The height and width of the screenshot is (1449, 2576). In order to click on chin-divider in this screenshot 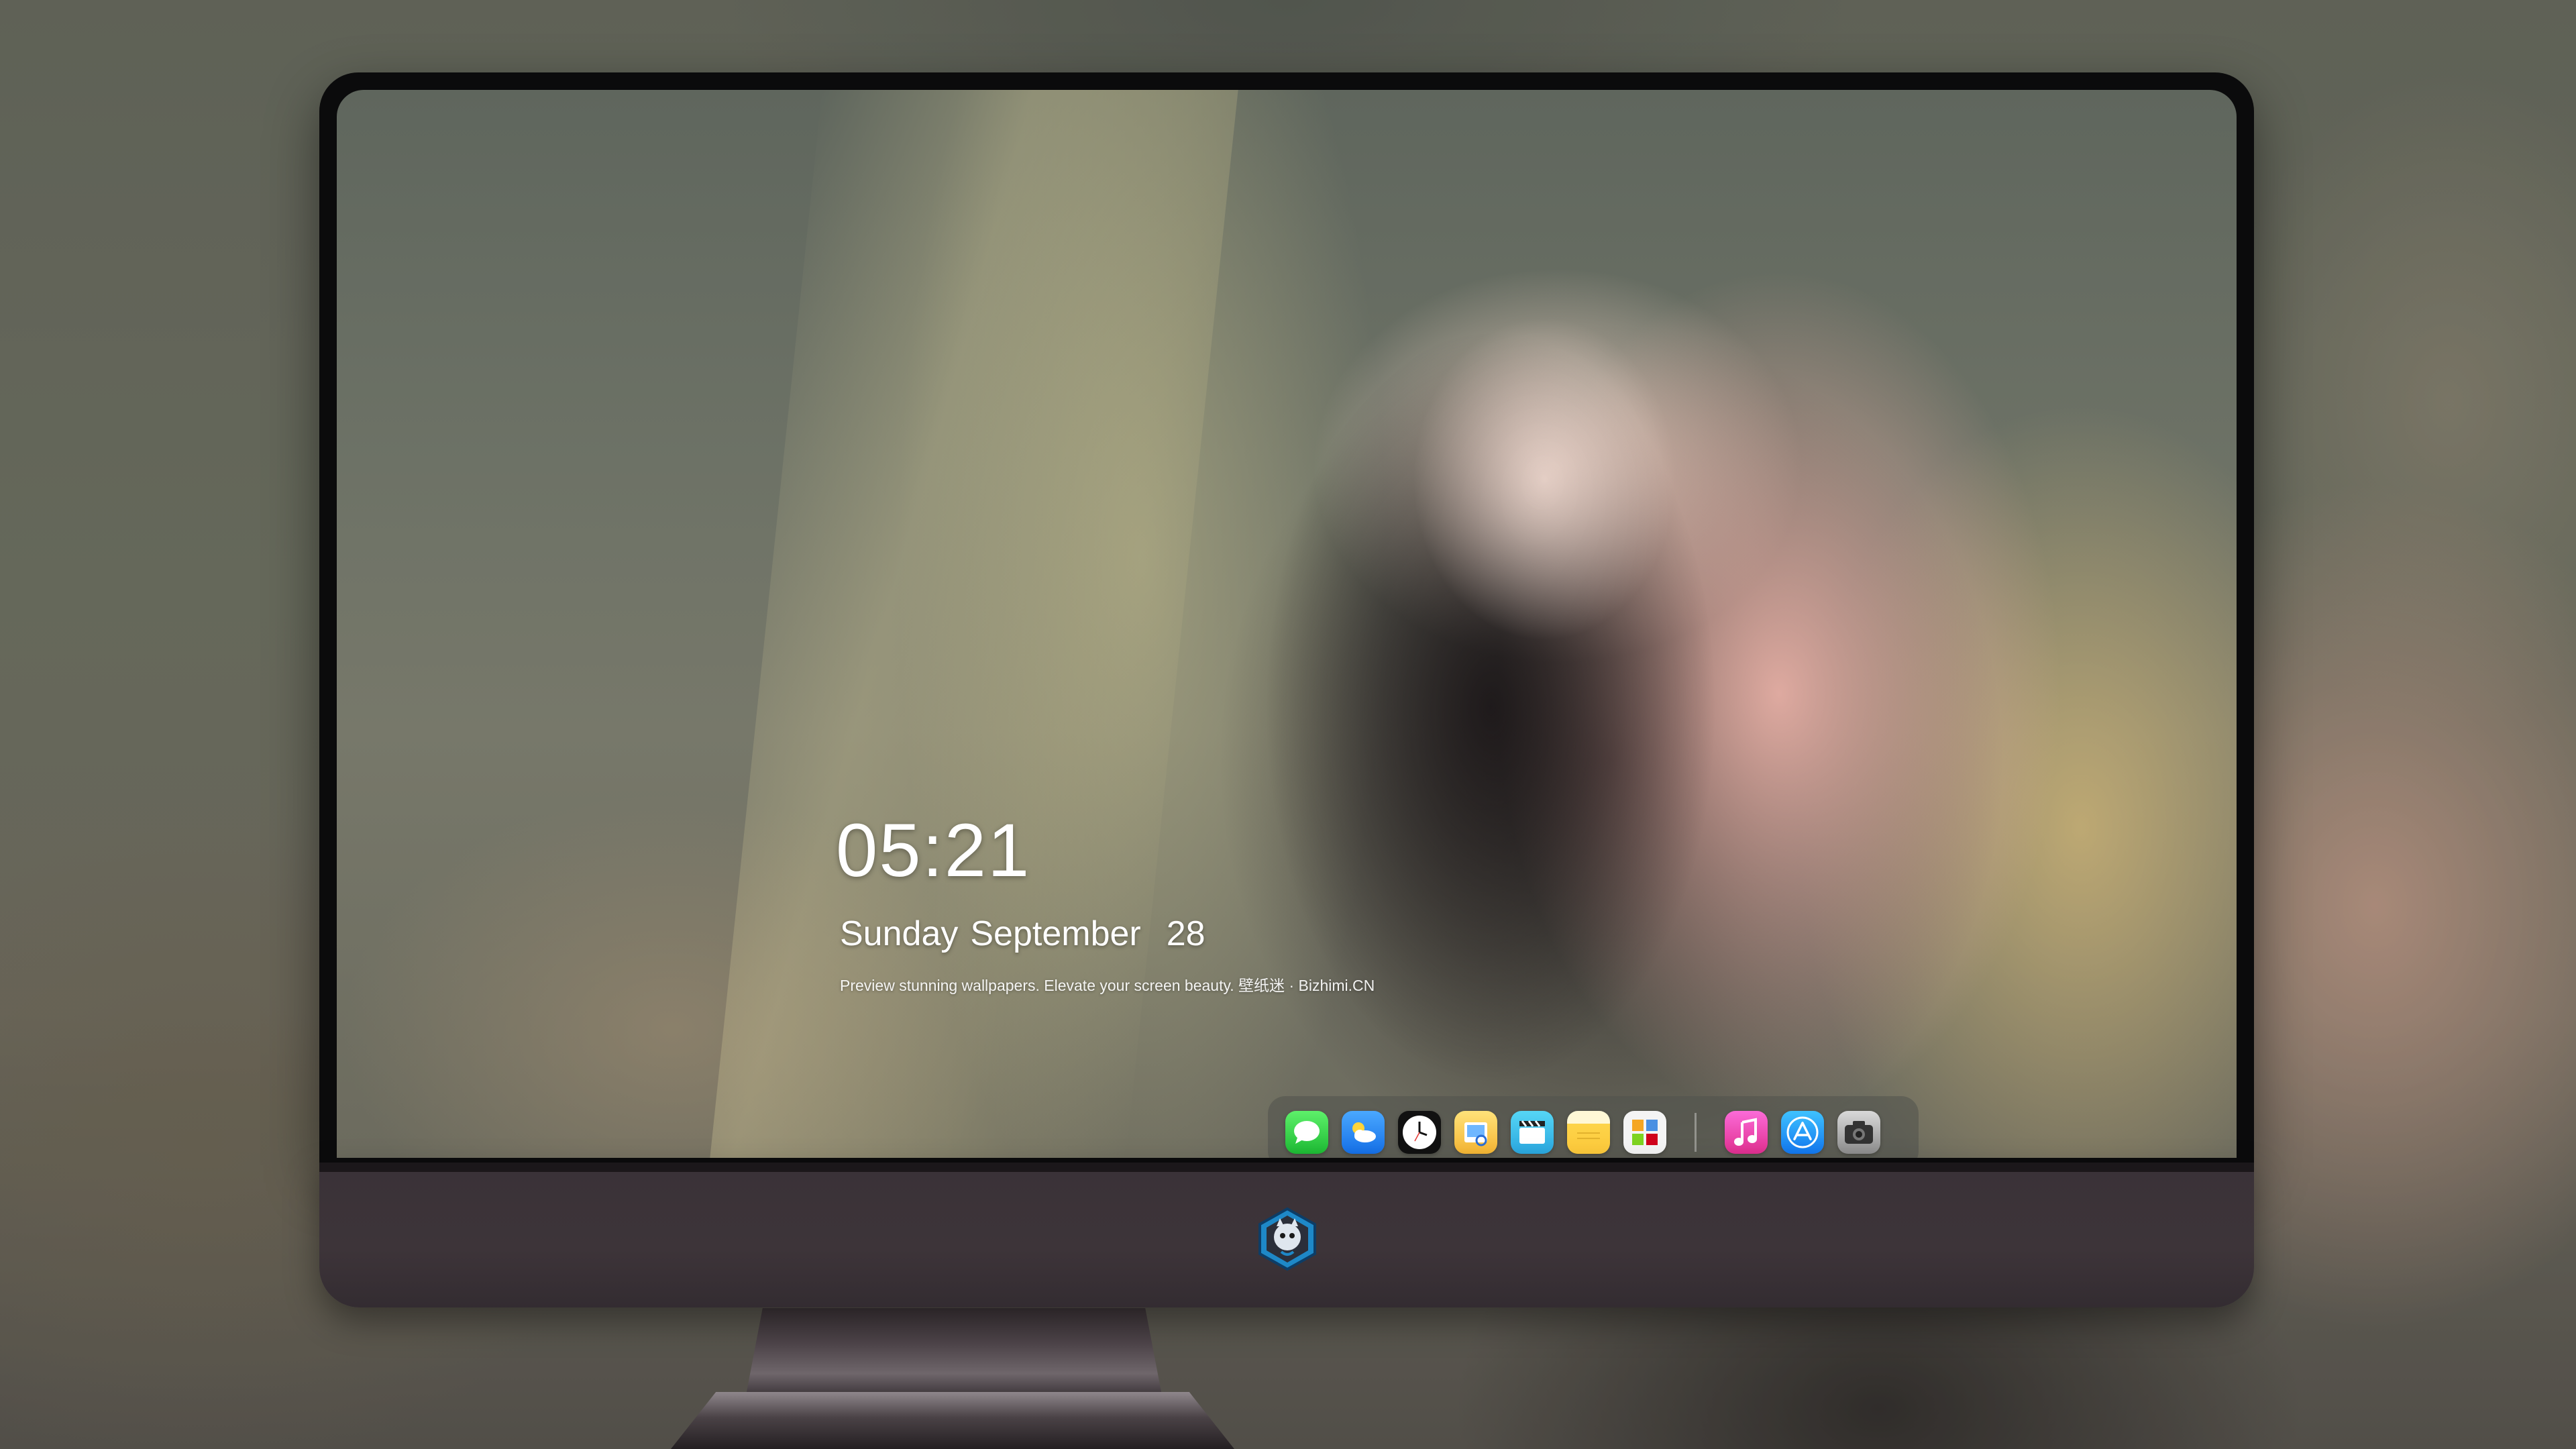, I will do `click(1286, 1167)`.